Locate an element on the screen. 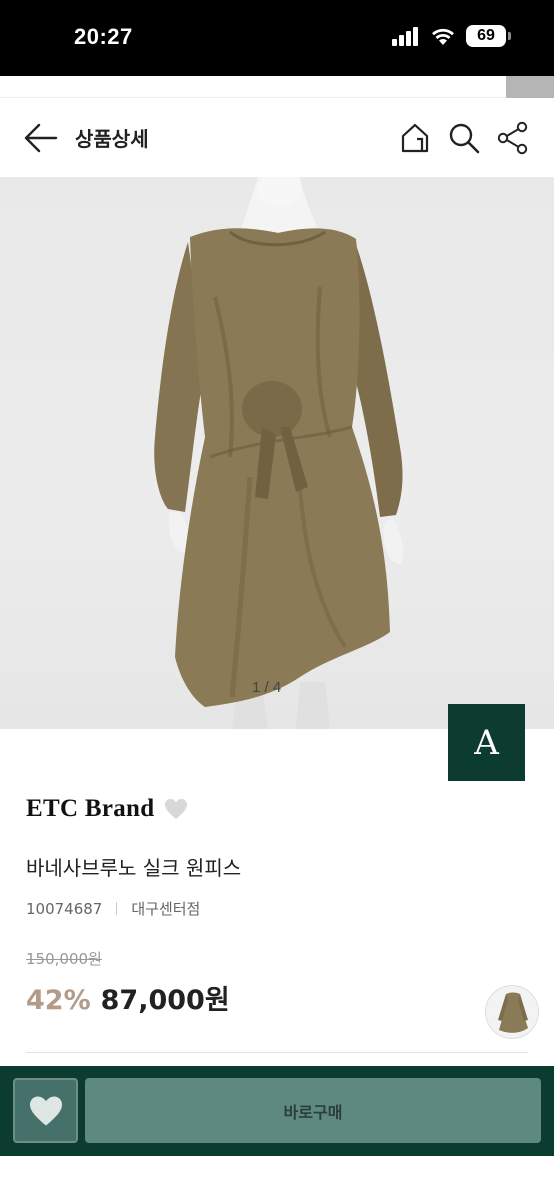 The width and height of the screenshot is (554, 1200). brand-name: ETC Brand is located at coordinates (90, 809).